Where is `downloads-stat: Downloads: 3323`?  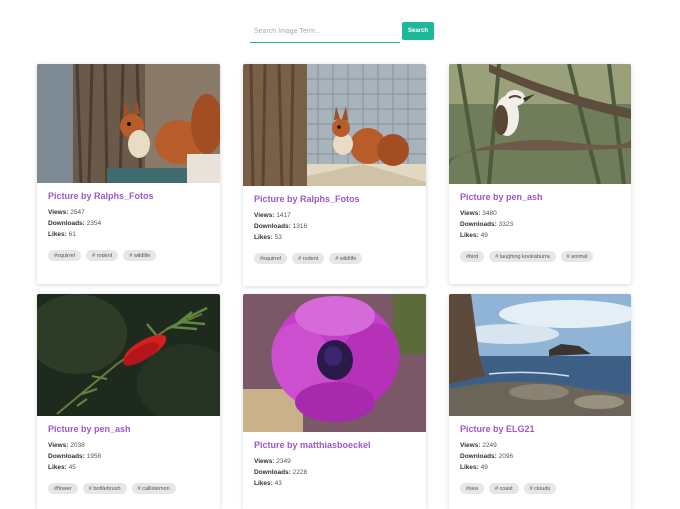 downloads-stat: Downloads: 3323 is located at coordinates (540, 224).